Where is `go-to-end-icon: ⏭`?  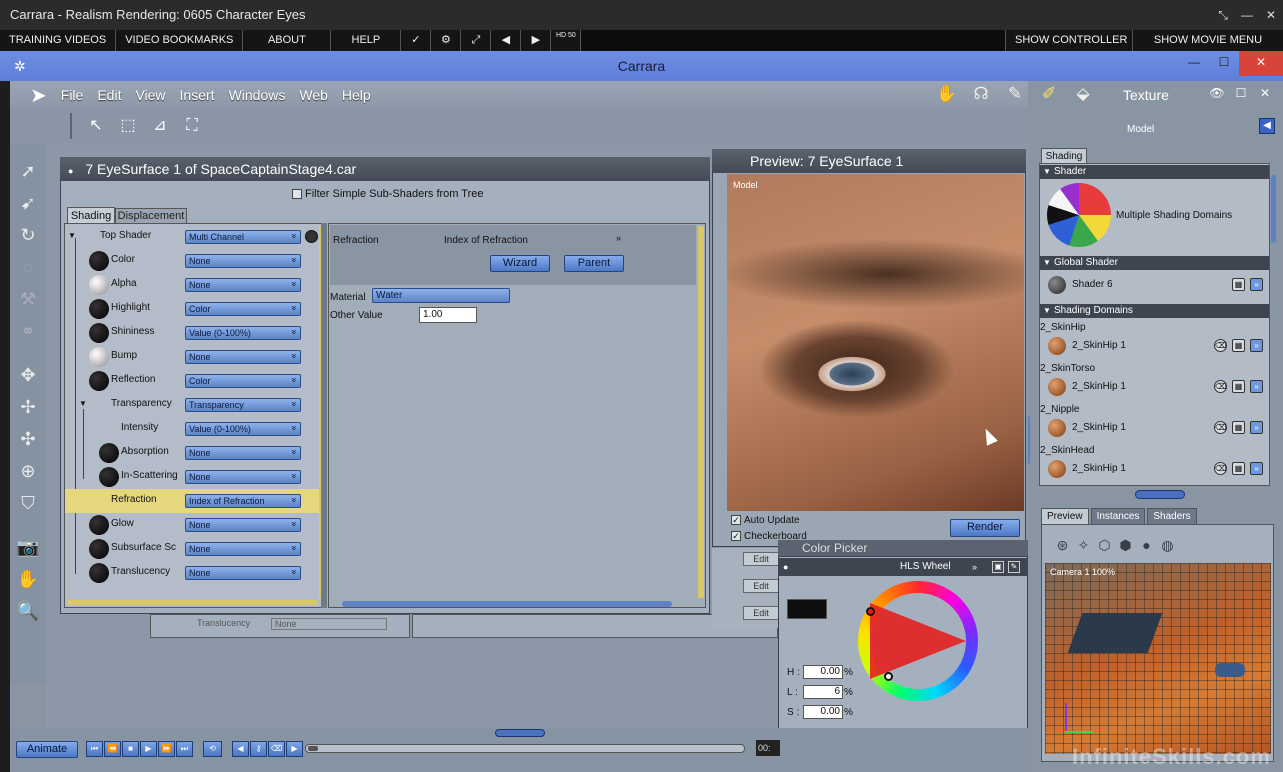
go-to-end-icon: ⏭ is located at coordinates (184, 749).